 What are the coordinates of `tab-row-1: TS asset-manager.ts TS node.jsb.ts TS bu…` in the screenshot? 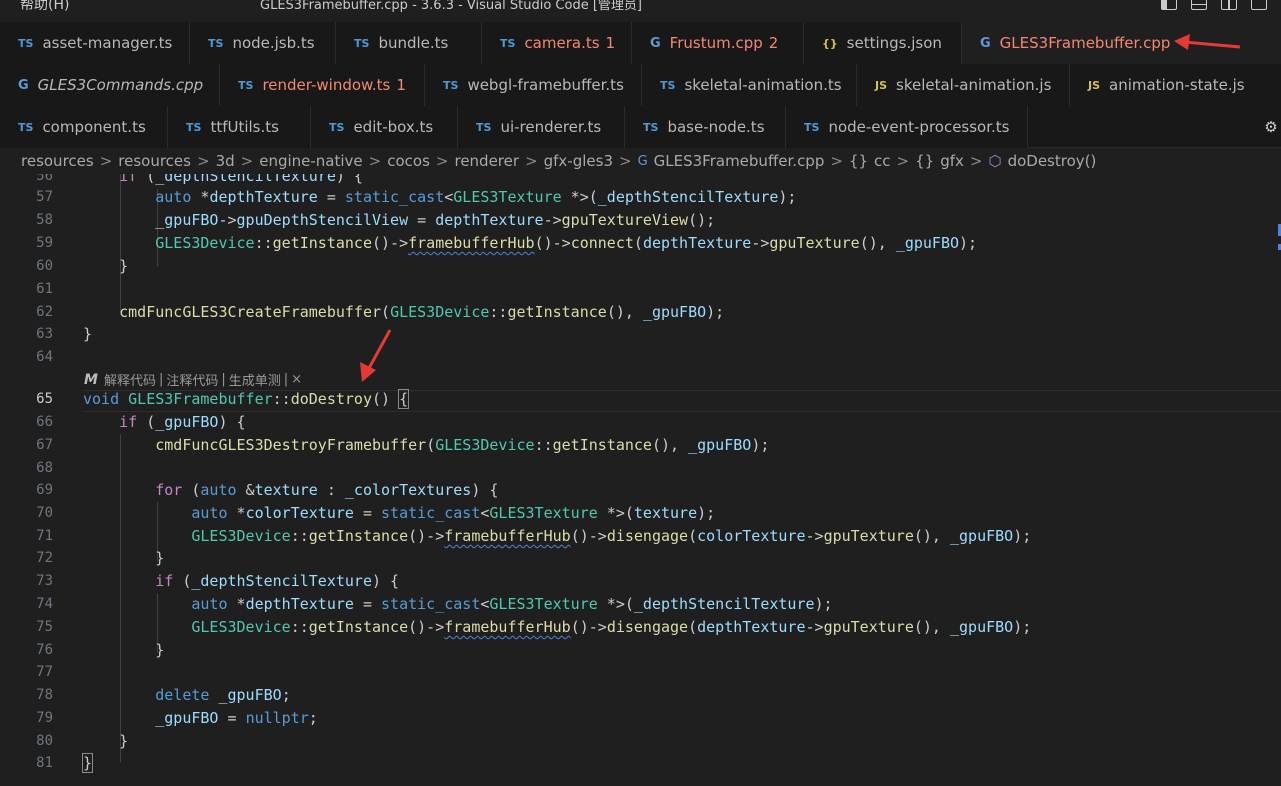 It's located at (640, 43).